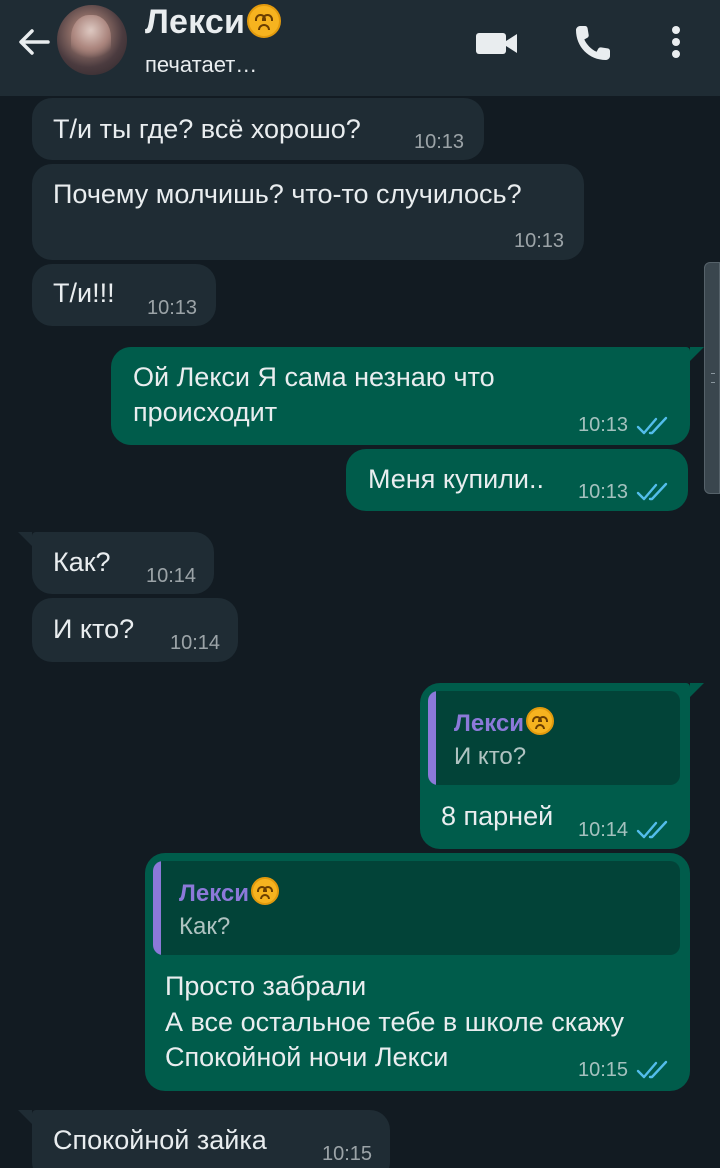 The image size is (720, 1168). Describe the element at coordinates (211, 1139) in the screenshot. I see `incoming-message: Спокойной зайка 10:15` at that location.